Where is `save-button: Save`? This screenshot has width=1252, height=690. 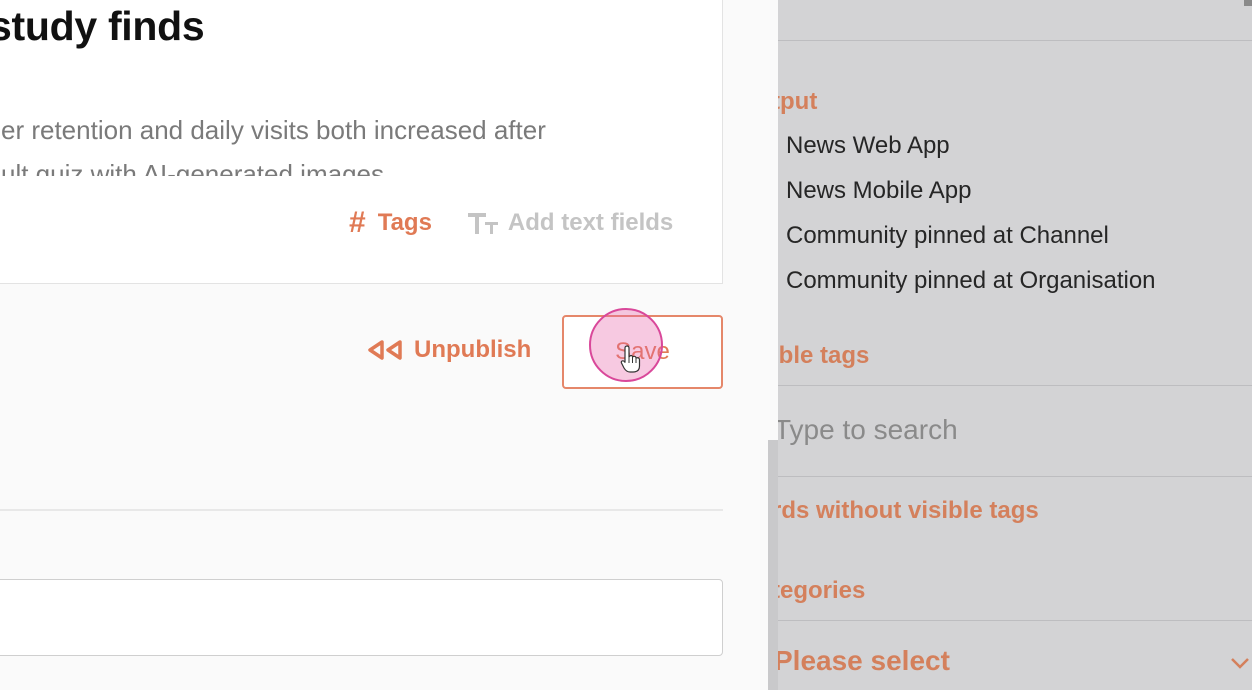 save-button: Save is located at coordinates (642, 352).